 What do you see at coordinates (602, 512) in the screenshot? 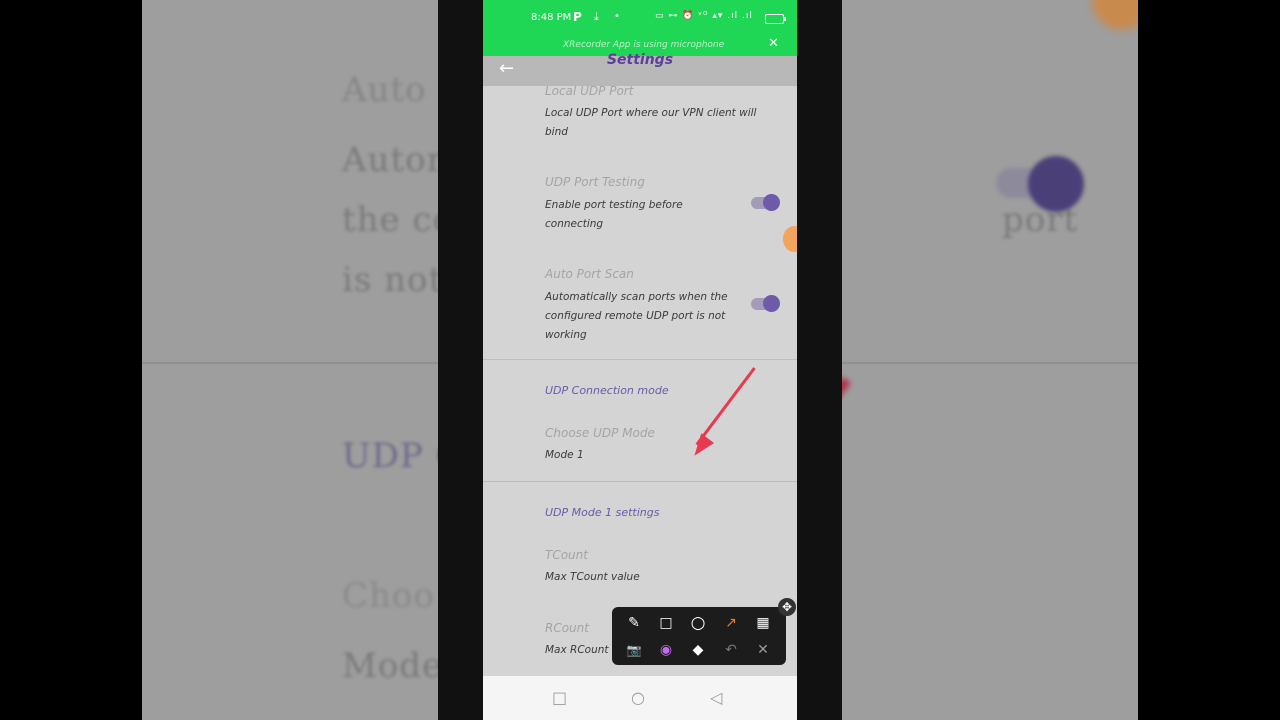
I see `category-udp-mode-1-settings: UDP Mode 1 settings` at bounding box center [602, 512].